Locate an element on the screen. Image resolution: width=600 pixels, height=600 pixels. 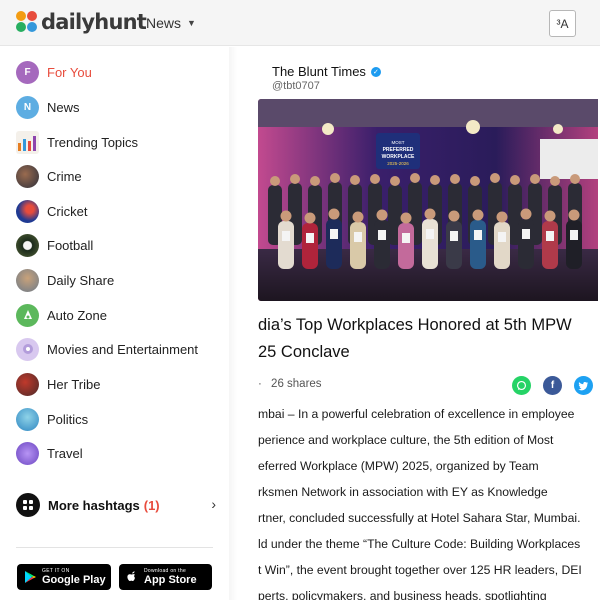
sidebar-item-trending-topics: Trending Topics is located at coordinates (77, 142).